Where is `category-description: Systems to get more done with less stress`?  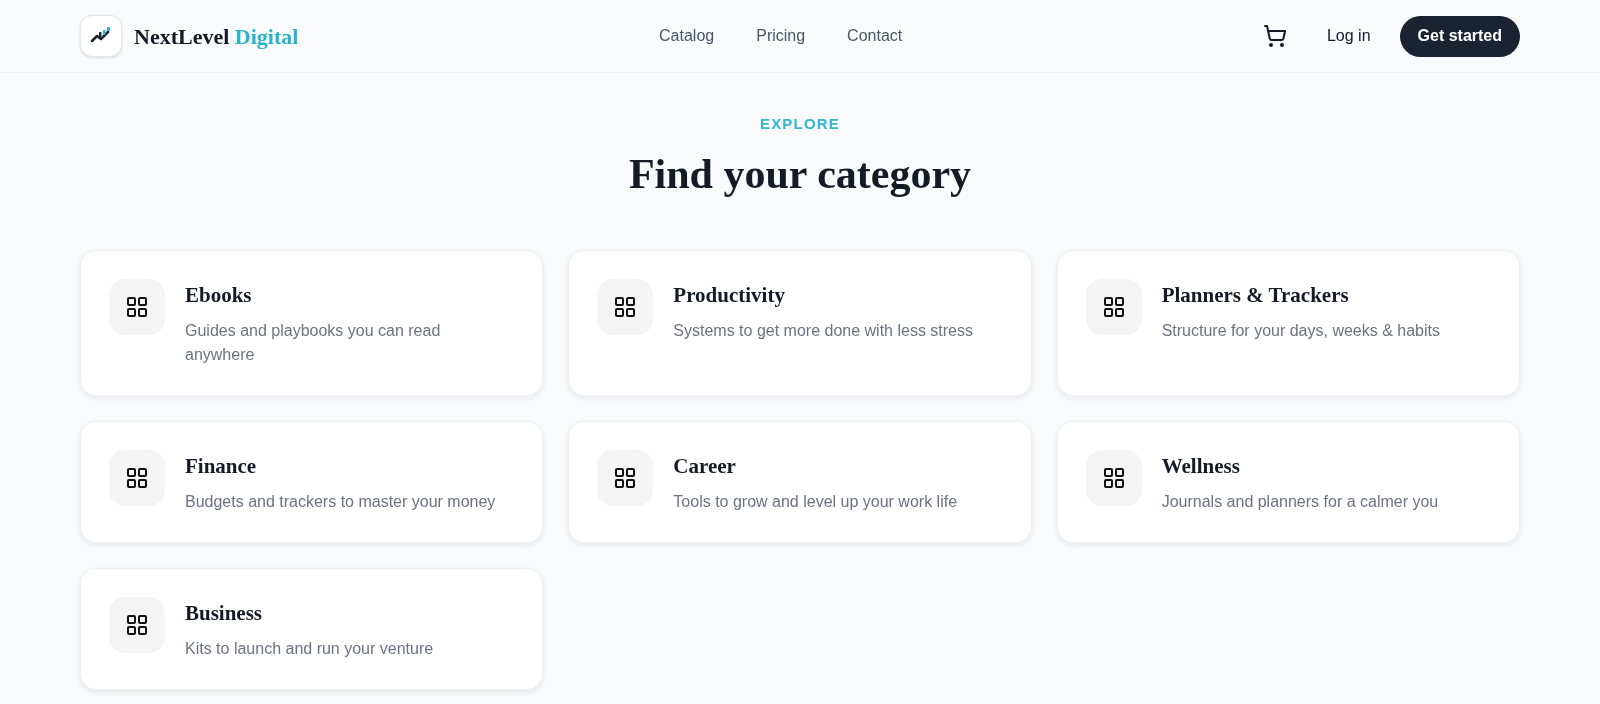
category-description: Systems to get more done with less stress is located at coordinates (823, 330).